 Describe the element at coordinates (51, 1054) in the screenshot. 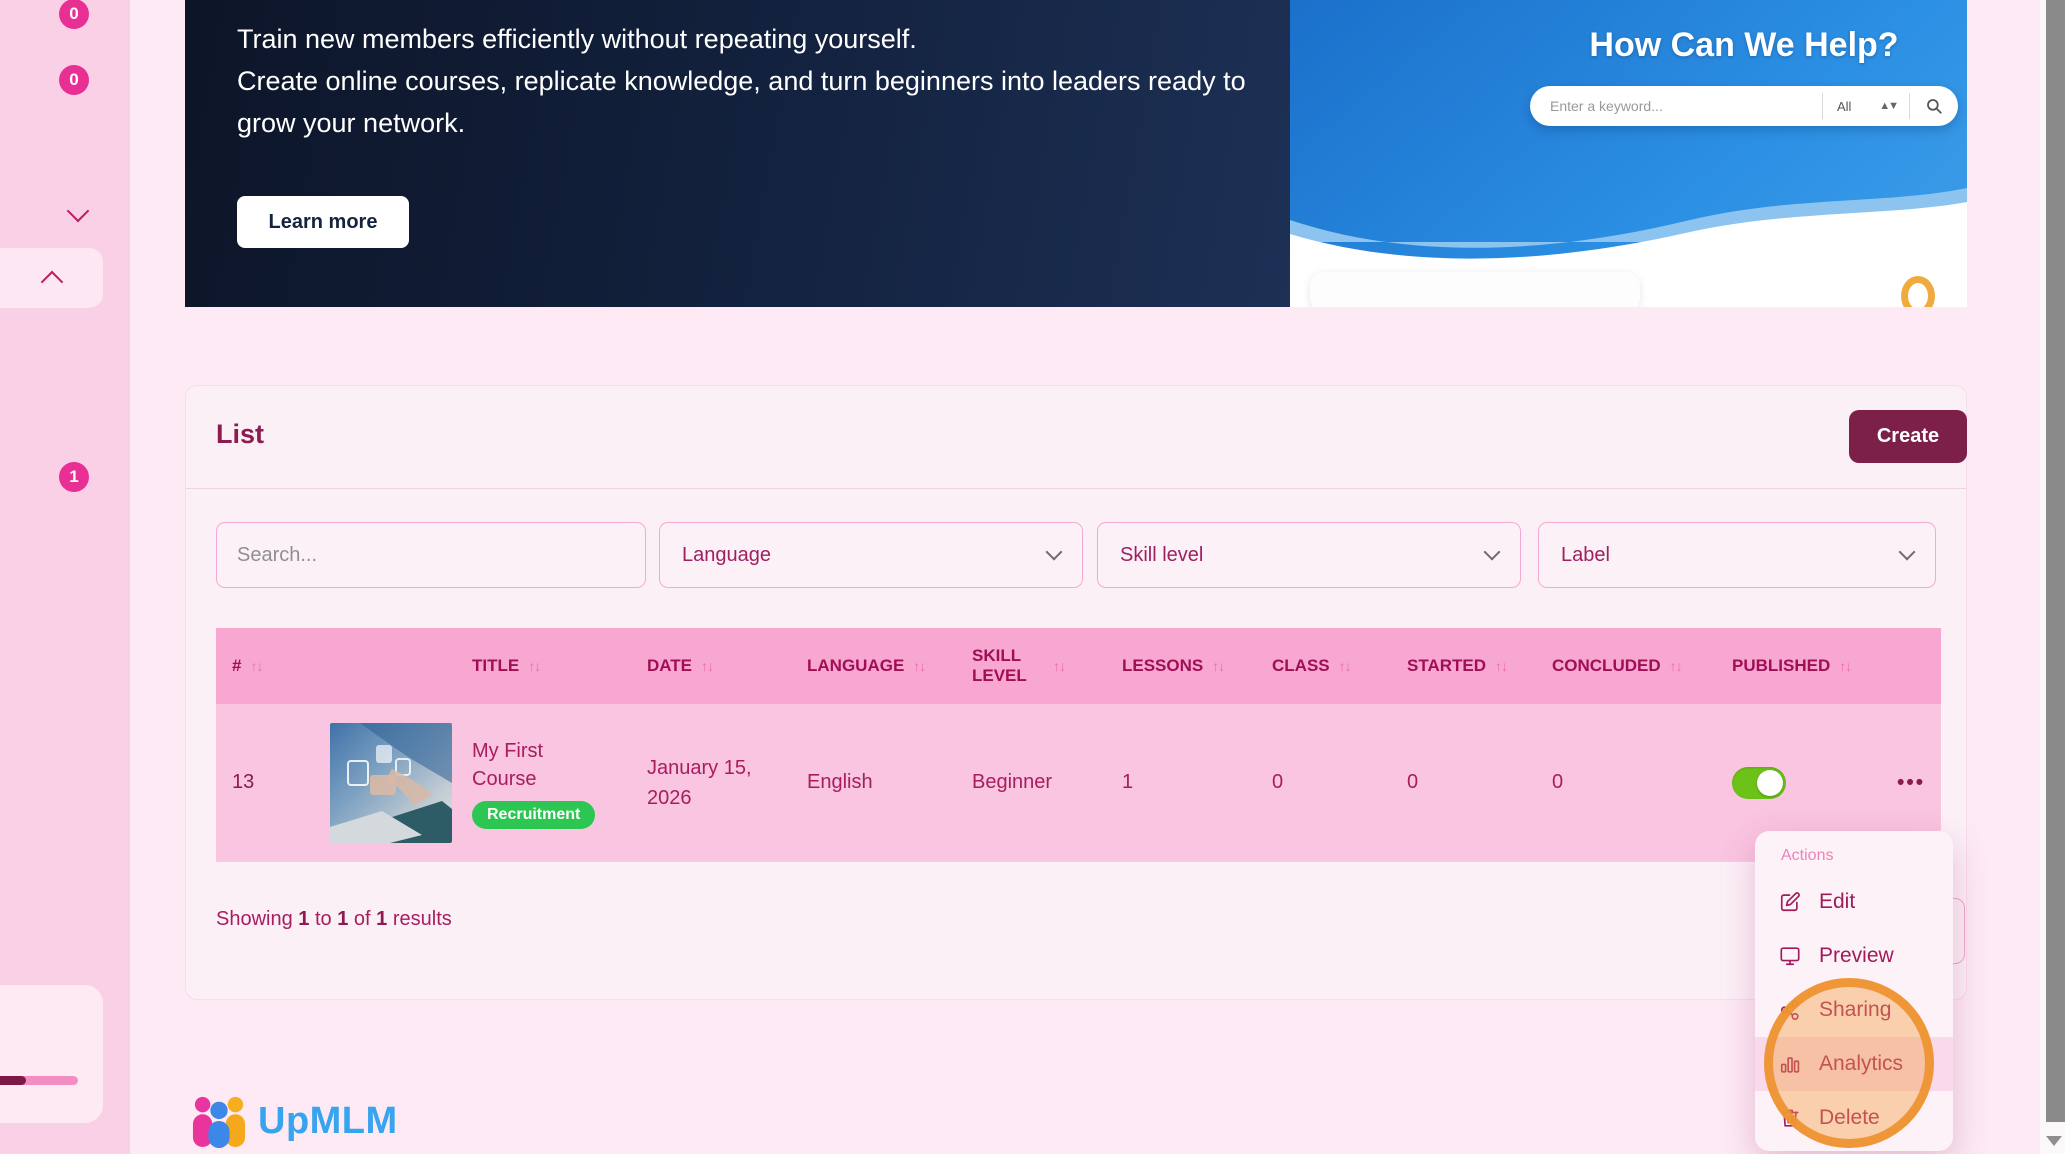

I see `sidebar-progress-card` at that location.